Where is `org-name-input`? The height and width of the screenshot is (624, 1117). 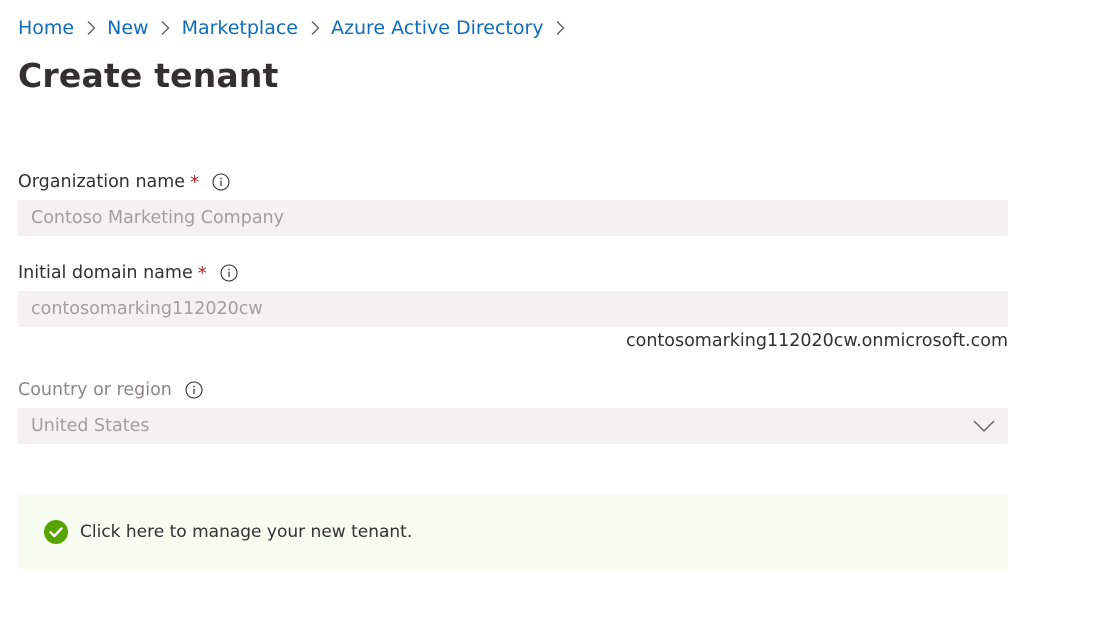
org-name-input is located at coordinates (513, 218).